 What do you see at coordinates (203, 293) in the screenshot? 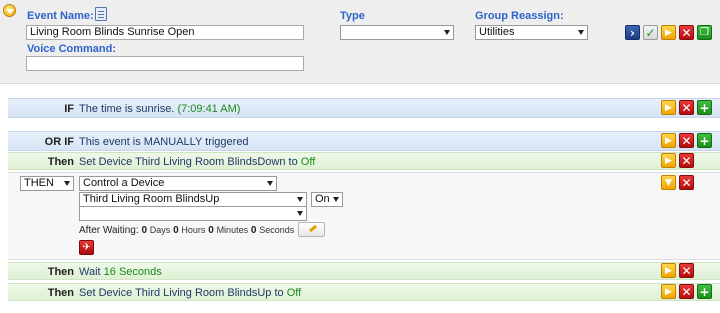
I see `action-device: Third Living Room BlindsUp` at bounding box center [203, 293].